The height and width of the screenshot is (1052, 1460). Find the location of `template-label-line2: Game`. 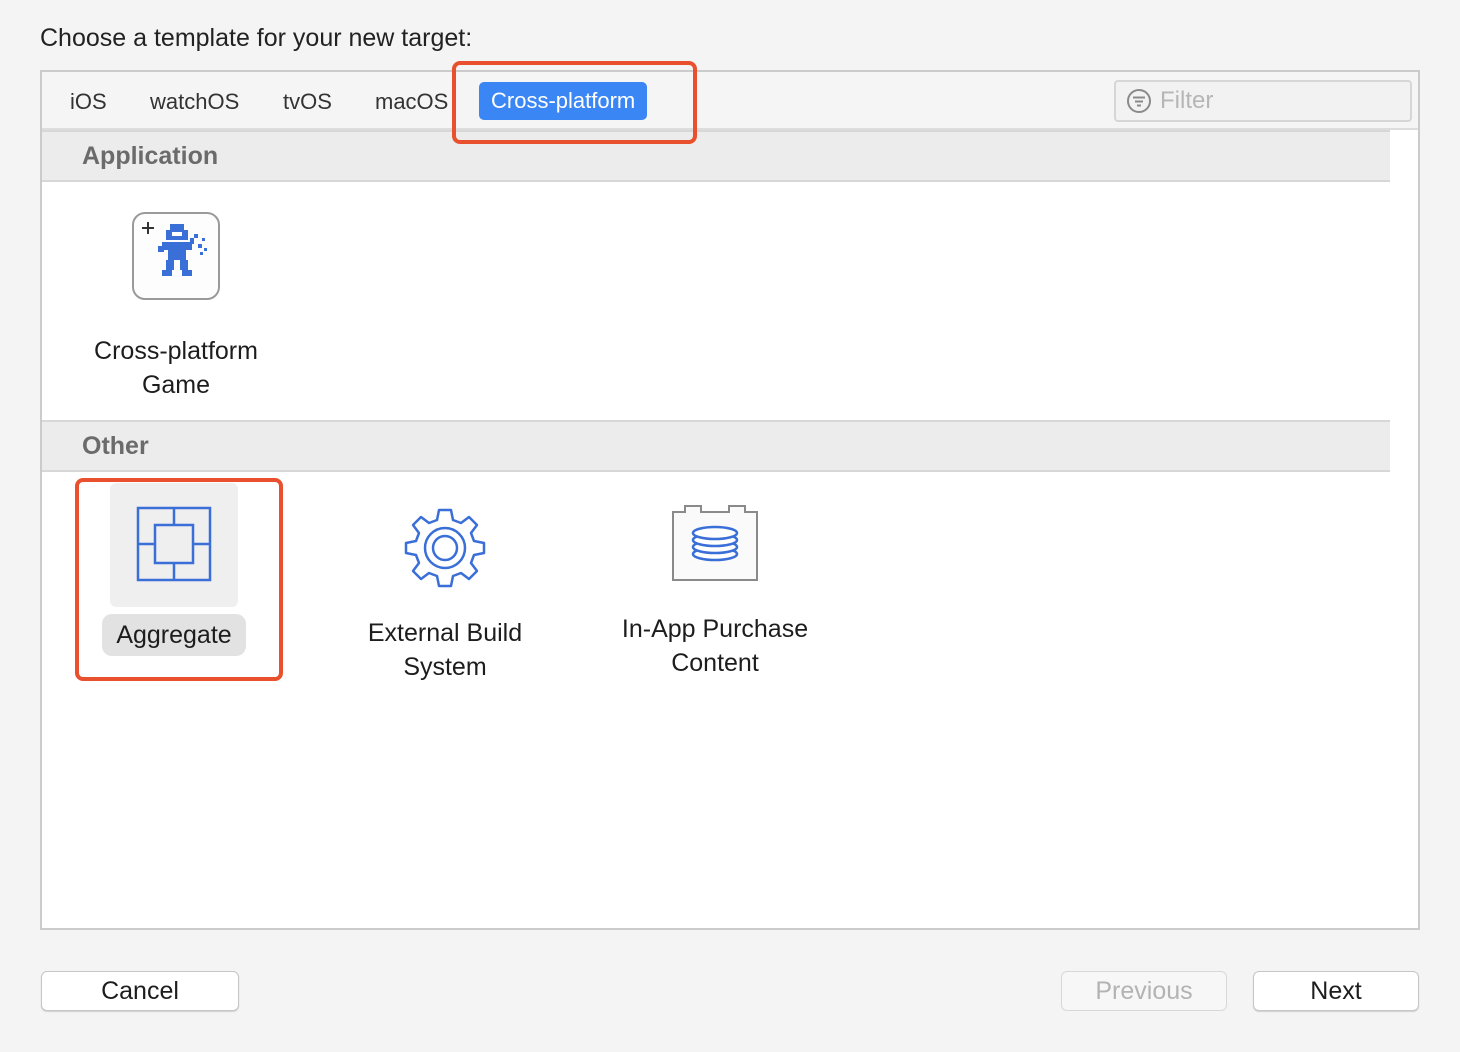

template-label-line2: Game is located at coordinates (176, 385).